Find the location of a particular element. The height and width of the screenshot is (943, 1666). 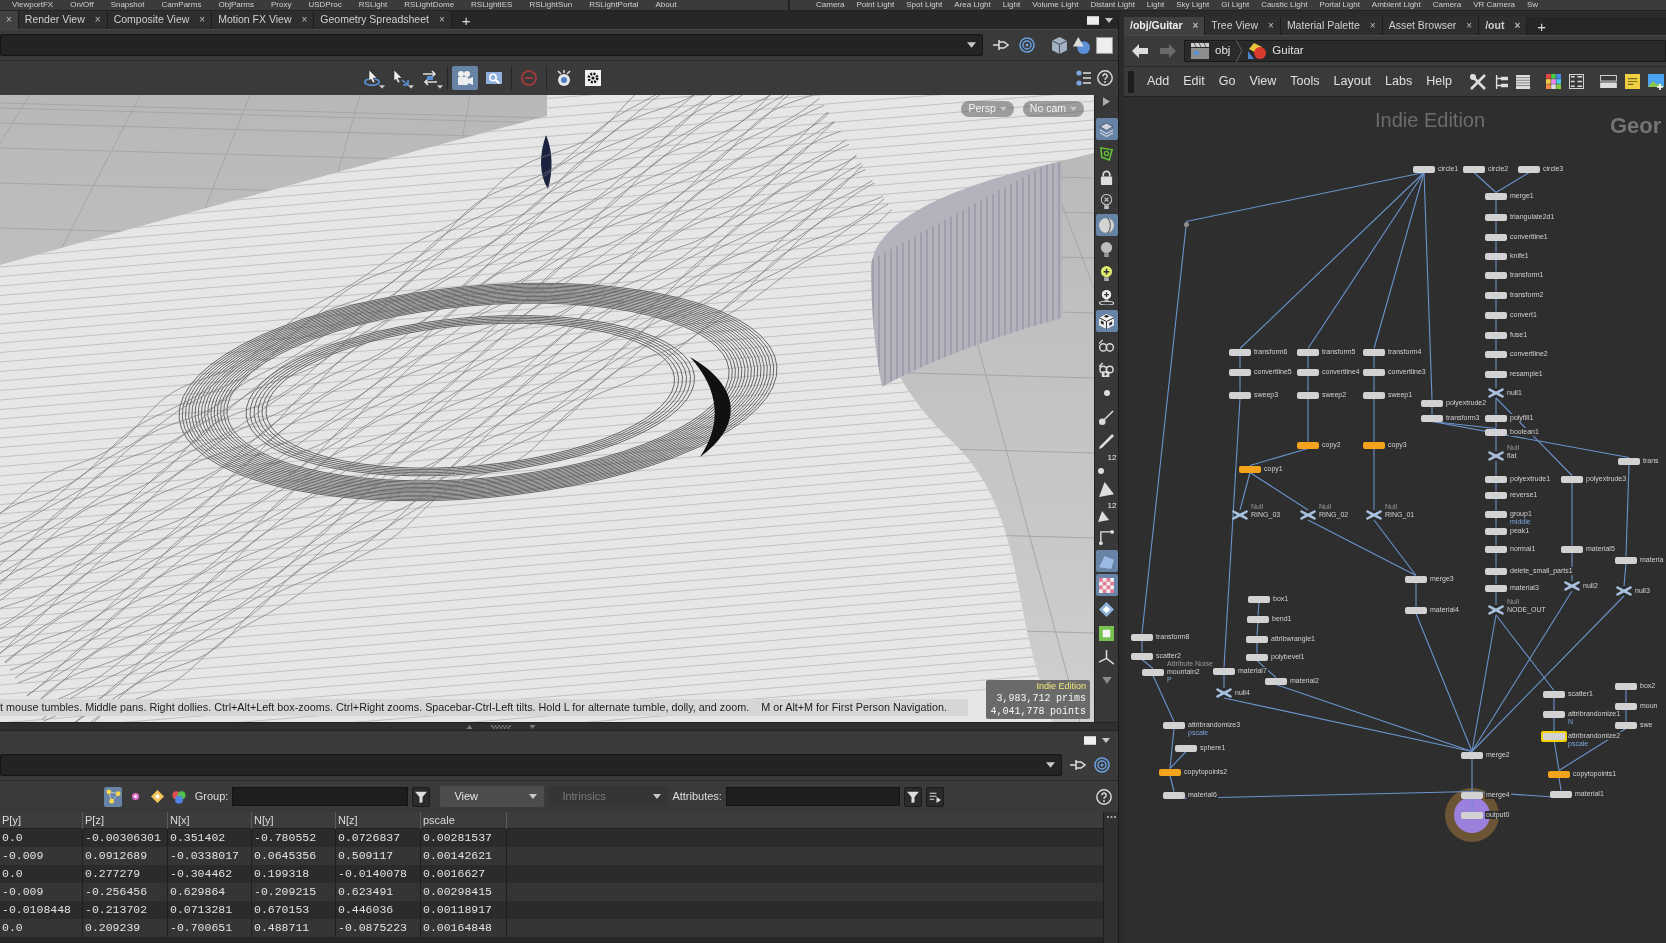

path-field is located at coordinates (491, 45).